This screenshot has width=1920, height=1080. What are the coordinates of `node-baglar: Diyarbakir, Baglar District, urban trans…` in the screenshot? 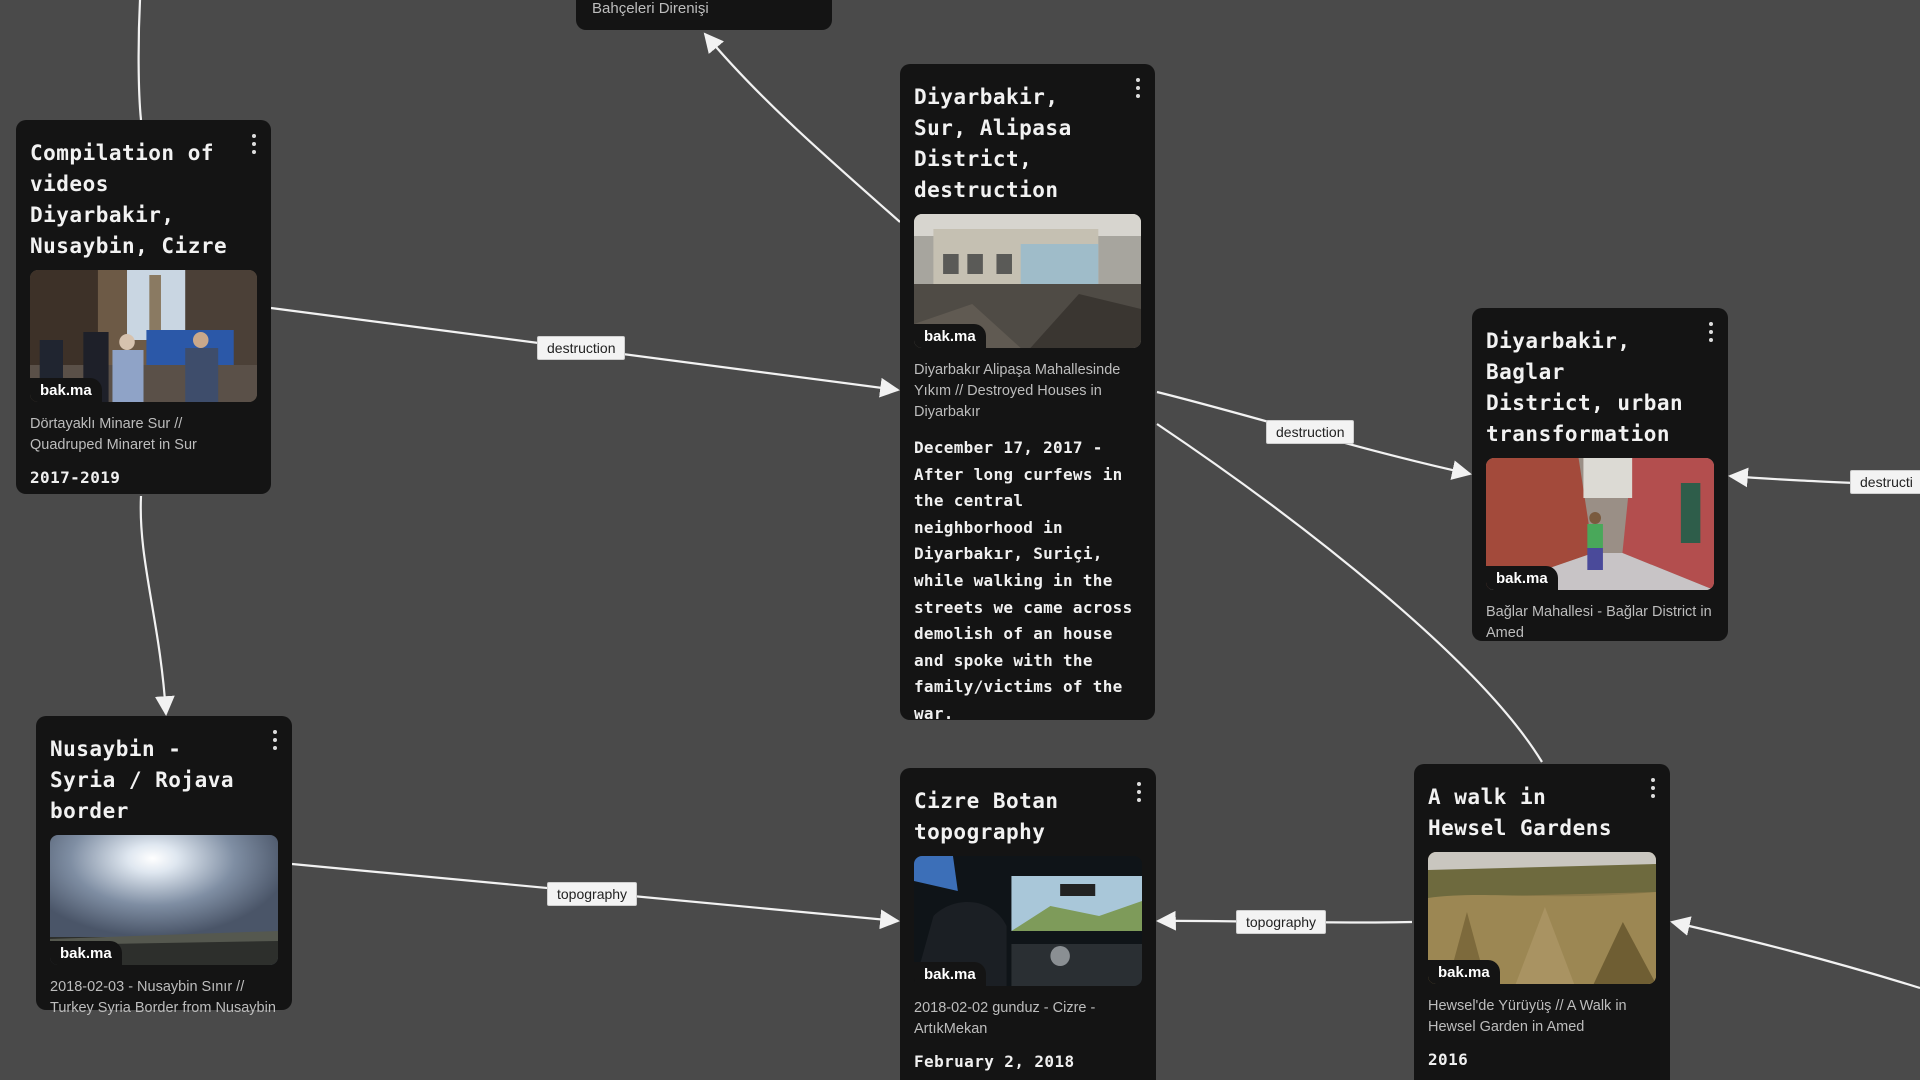 It's located at (1600, 474).